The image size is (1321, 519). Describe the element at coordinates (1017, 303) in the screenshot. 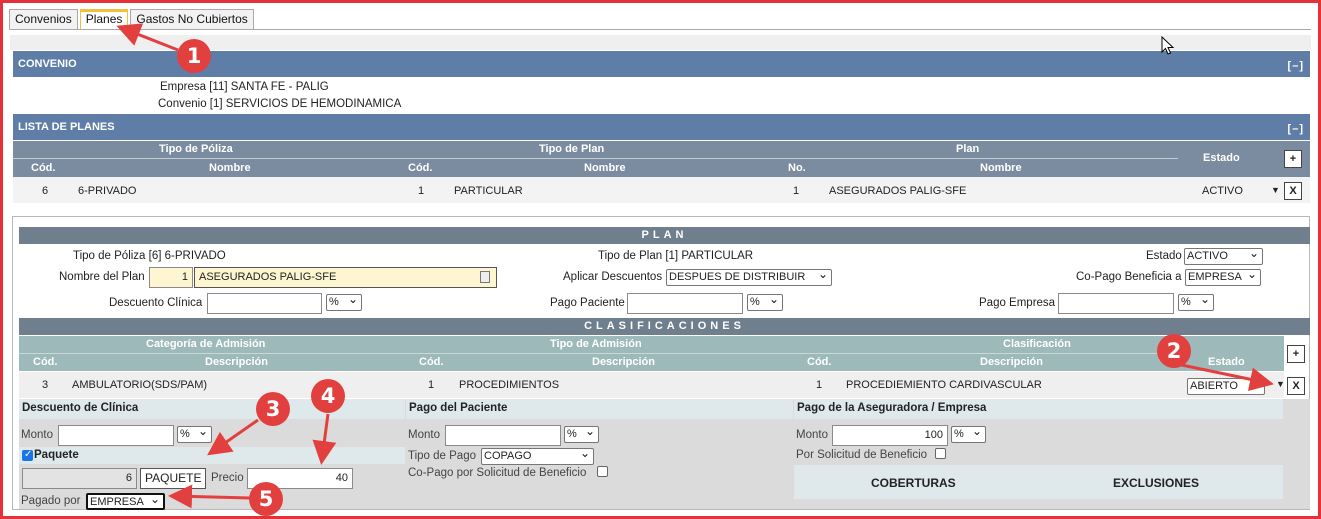

I see `pago-empresa-label: Pago Empresa` at that location.